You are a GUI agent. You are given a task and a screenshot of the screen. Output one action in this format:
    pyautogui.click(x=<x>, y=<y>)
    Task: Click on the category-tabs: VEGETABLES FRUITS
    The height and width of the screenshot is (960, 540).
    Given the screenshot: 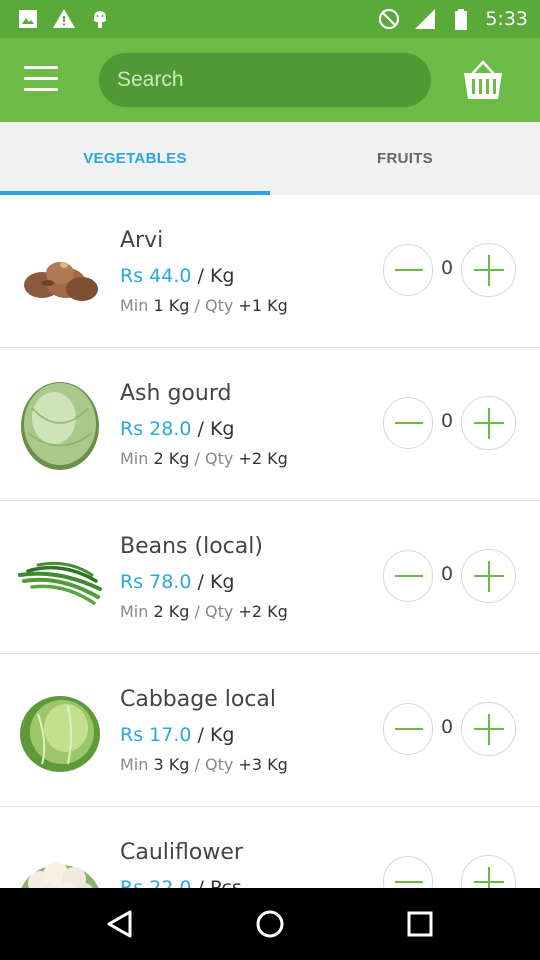 What is the action you would take?
    pyautogui.click(x=270, y=158)
    